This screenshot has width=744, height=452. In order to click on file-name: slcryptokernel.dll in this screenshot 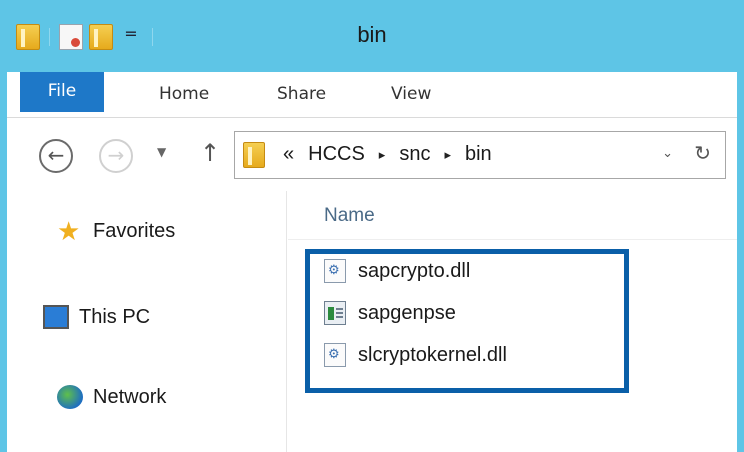, I will do `click(432, 354)`.